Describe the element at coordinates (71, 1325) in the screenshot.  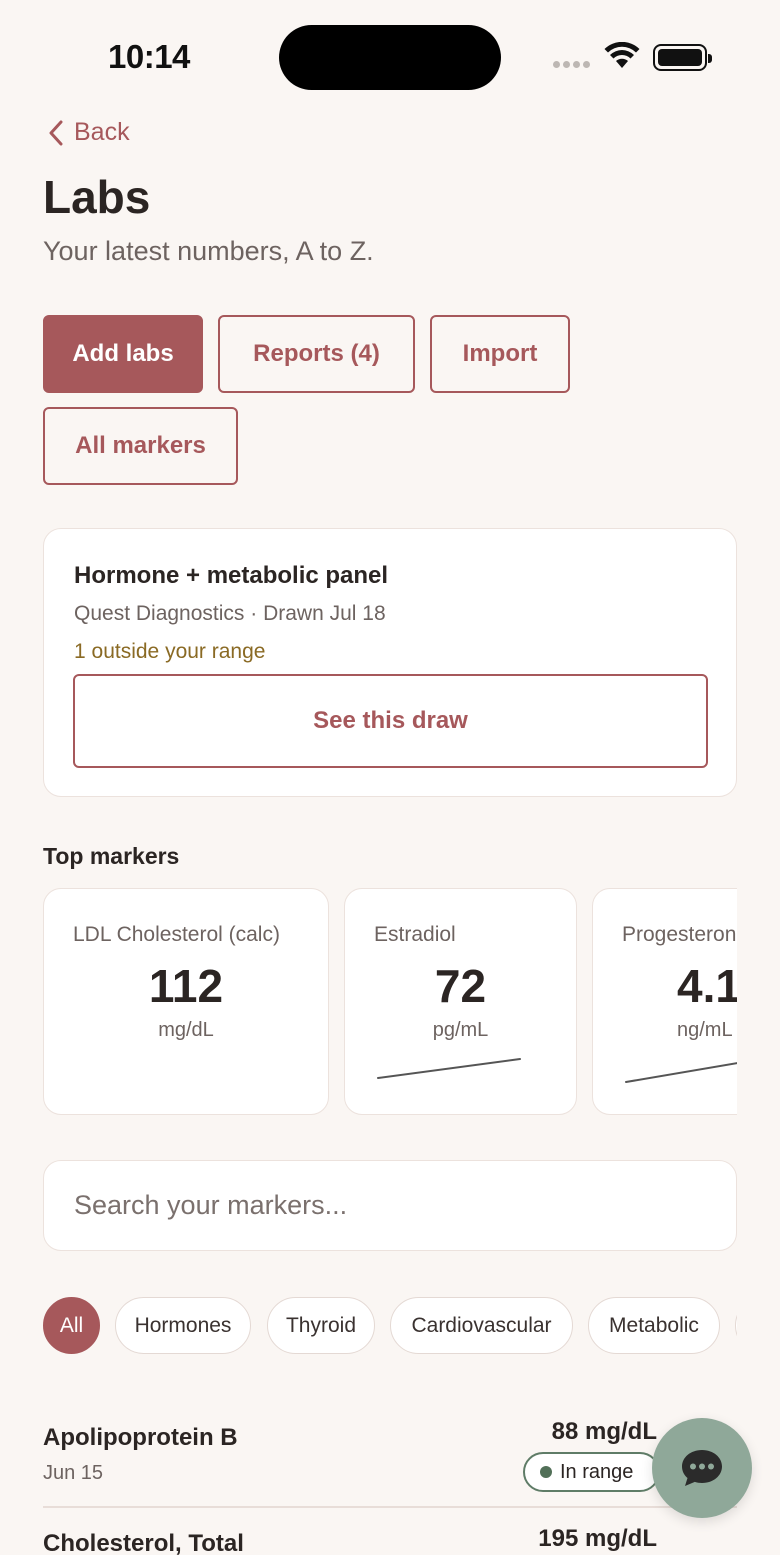
I see `filter-chip-all: All` at that location.